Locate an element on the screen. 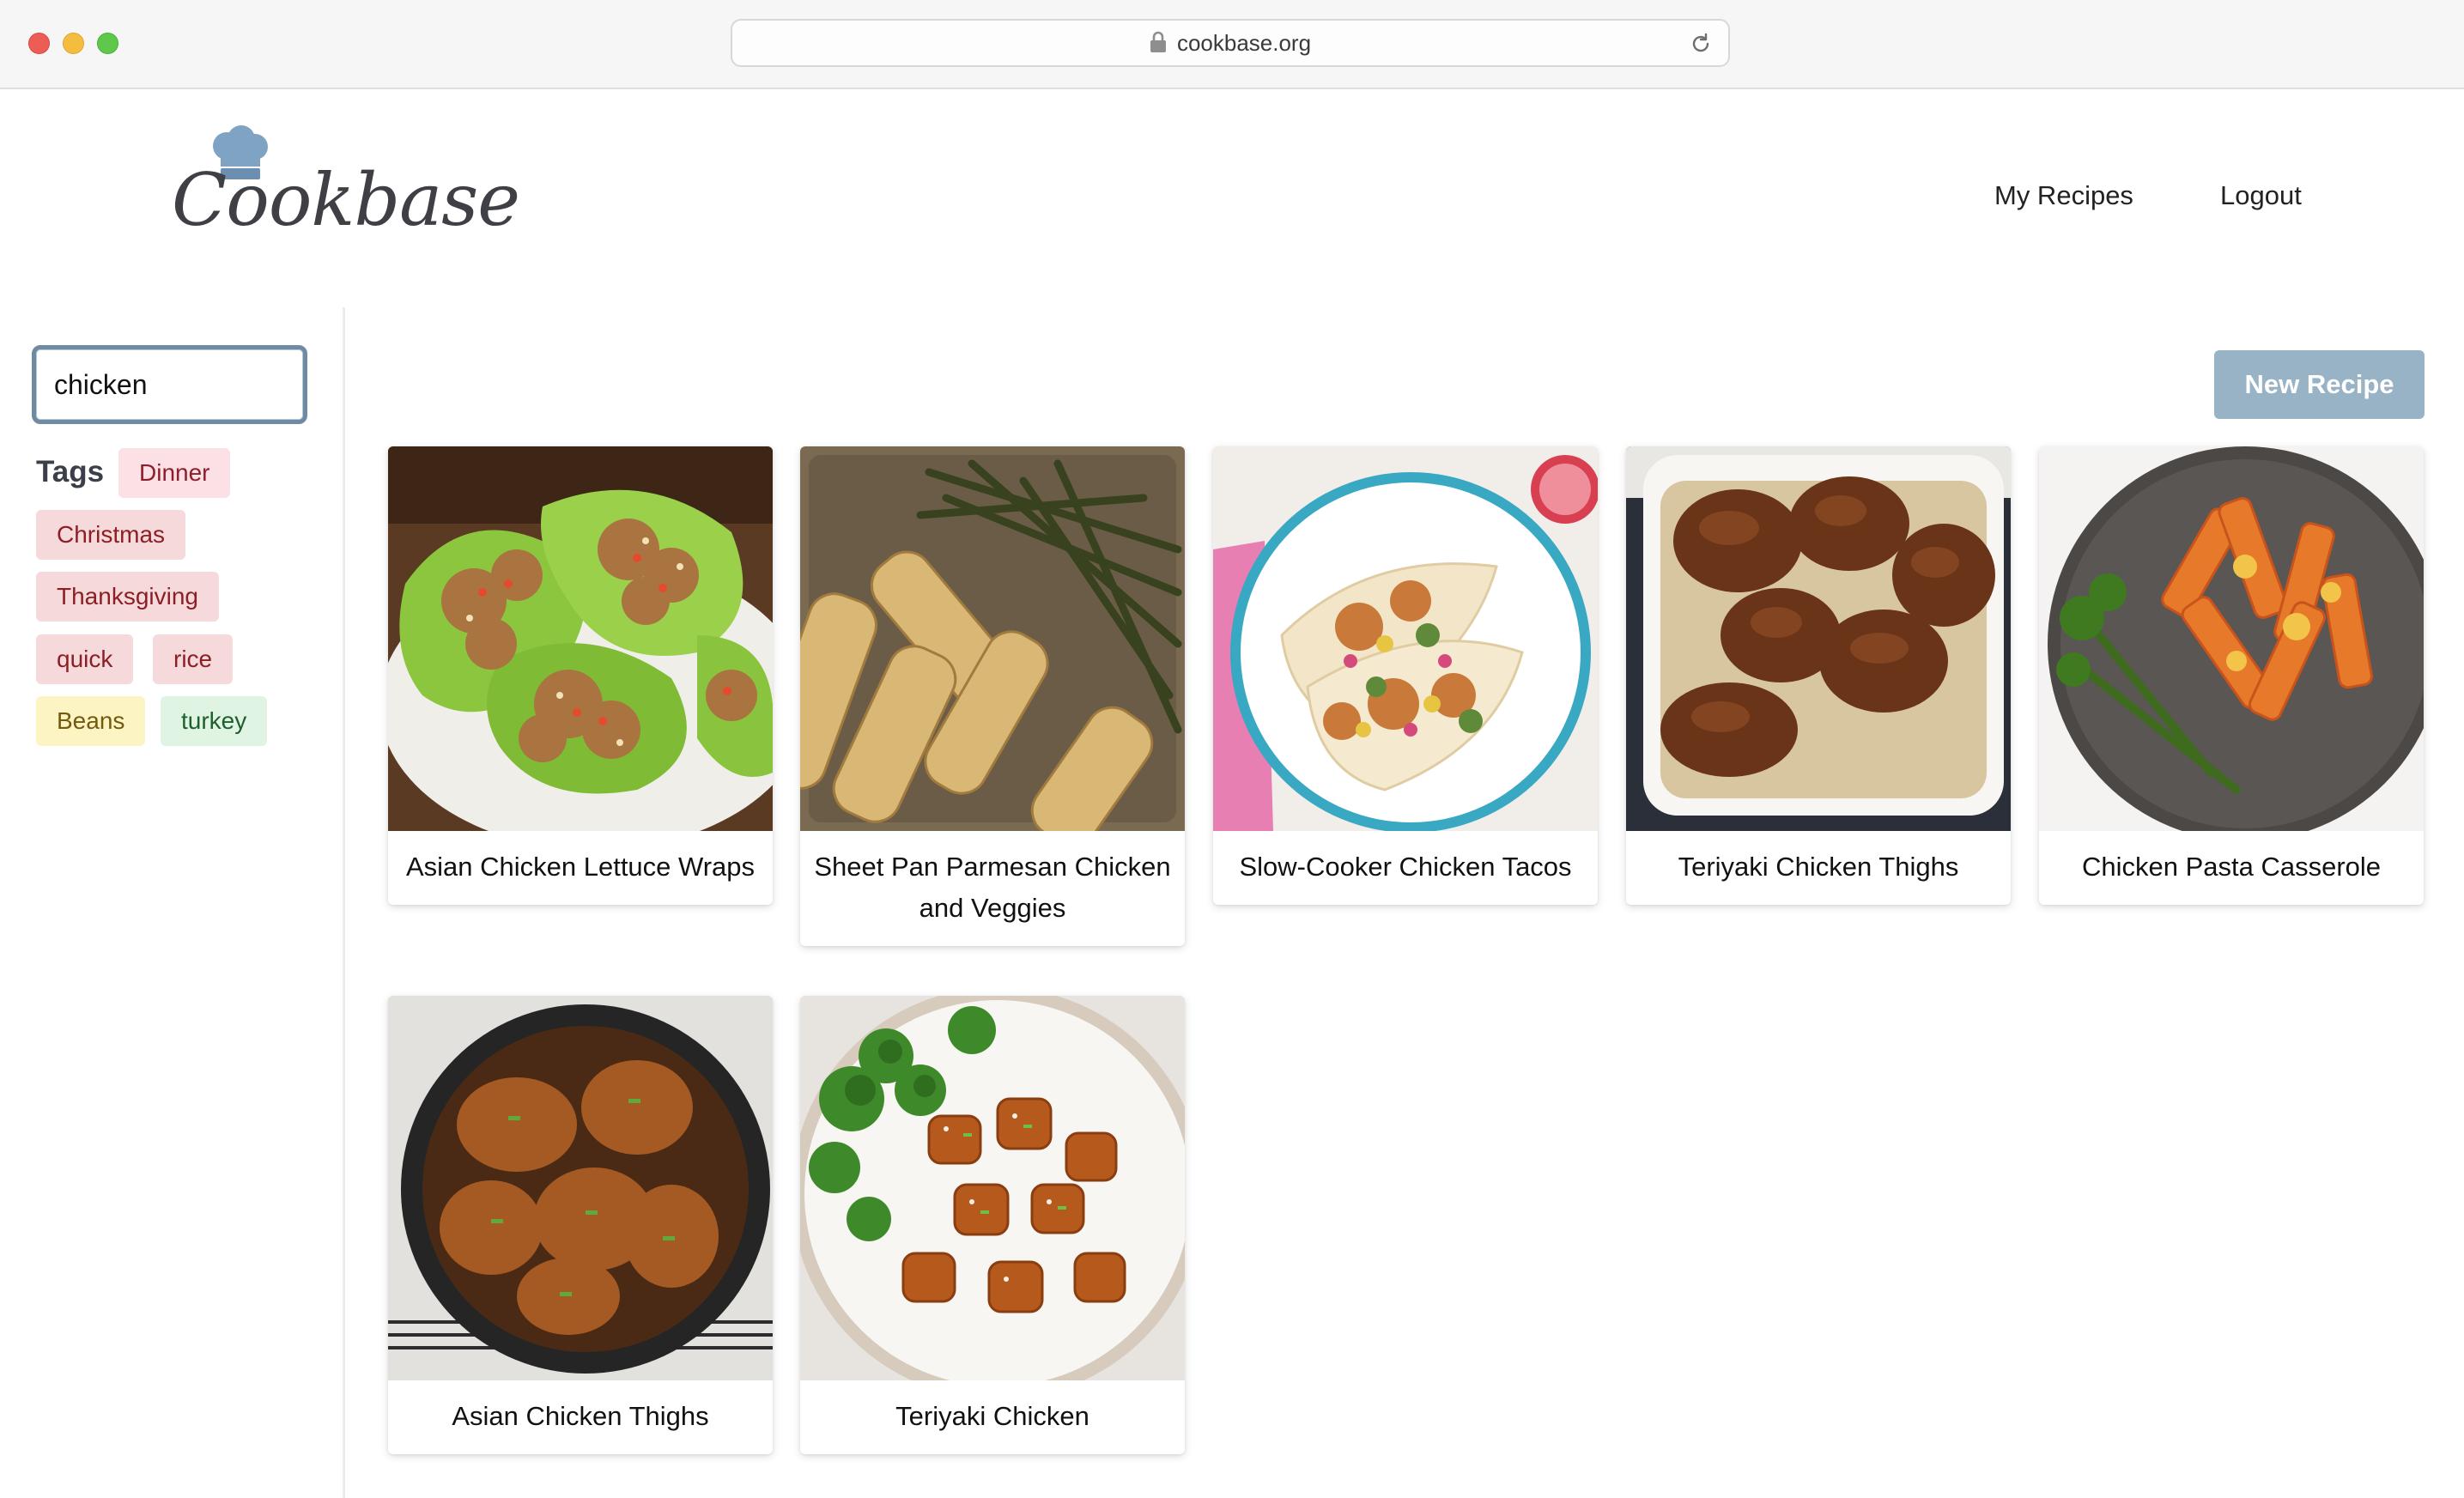  recipe-title: Slow-Cooker Chicken Tacos is located at coordinates (1405, 867).